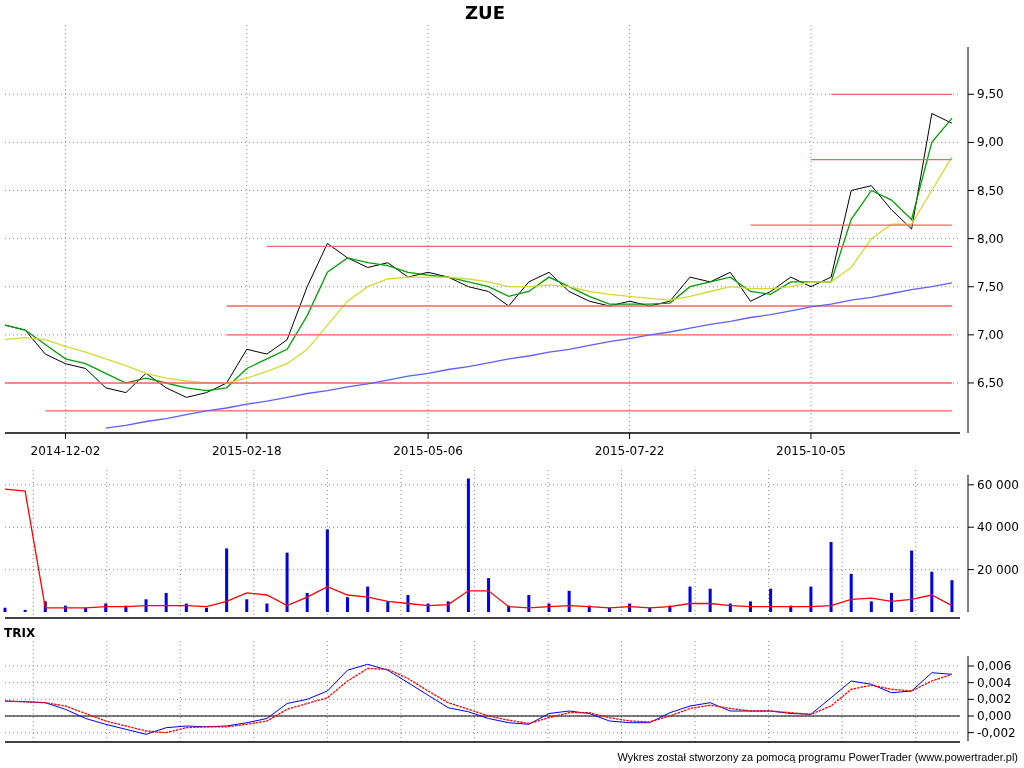 The height and width of the screenshot is (768, 1024). I want to click on axis-label: 0,000, so click(994, 716).